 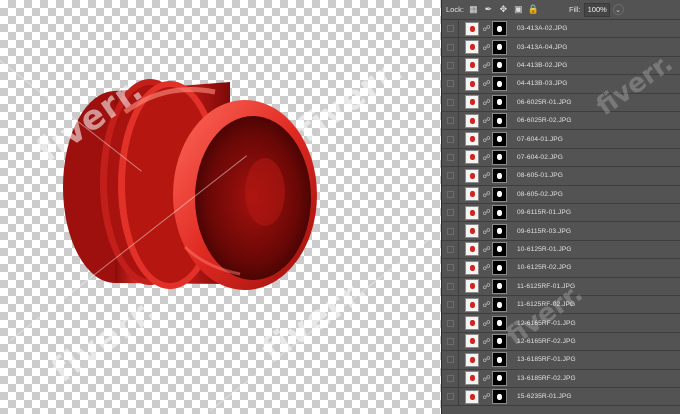 What do you see at coordinates (544, 102) in the screenshot?
I see `layer-name: 06-6025R-01.JPG` at bounding box center [544, 102].